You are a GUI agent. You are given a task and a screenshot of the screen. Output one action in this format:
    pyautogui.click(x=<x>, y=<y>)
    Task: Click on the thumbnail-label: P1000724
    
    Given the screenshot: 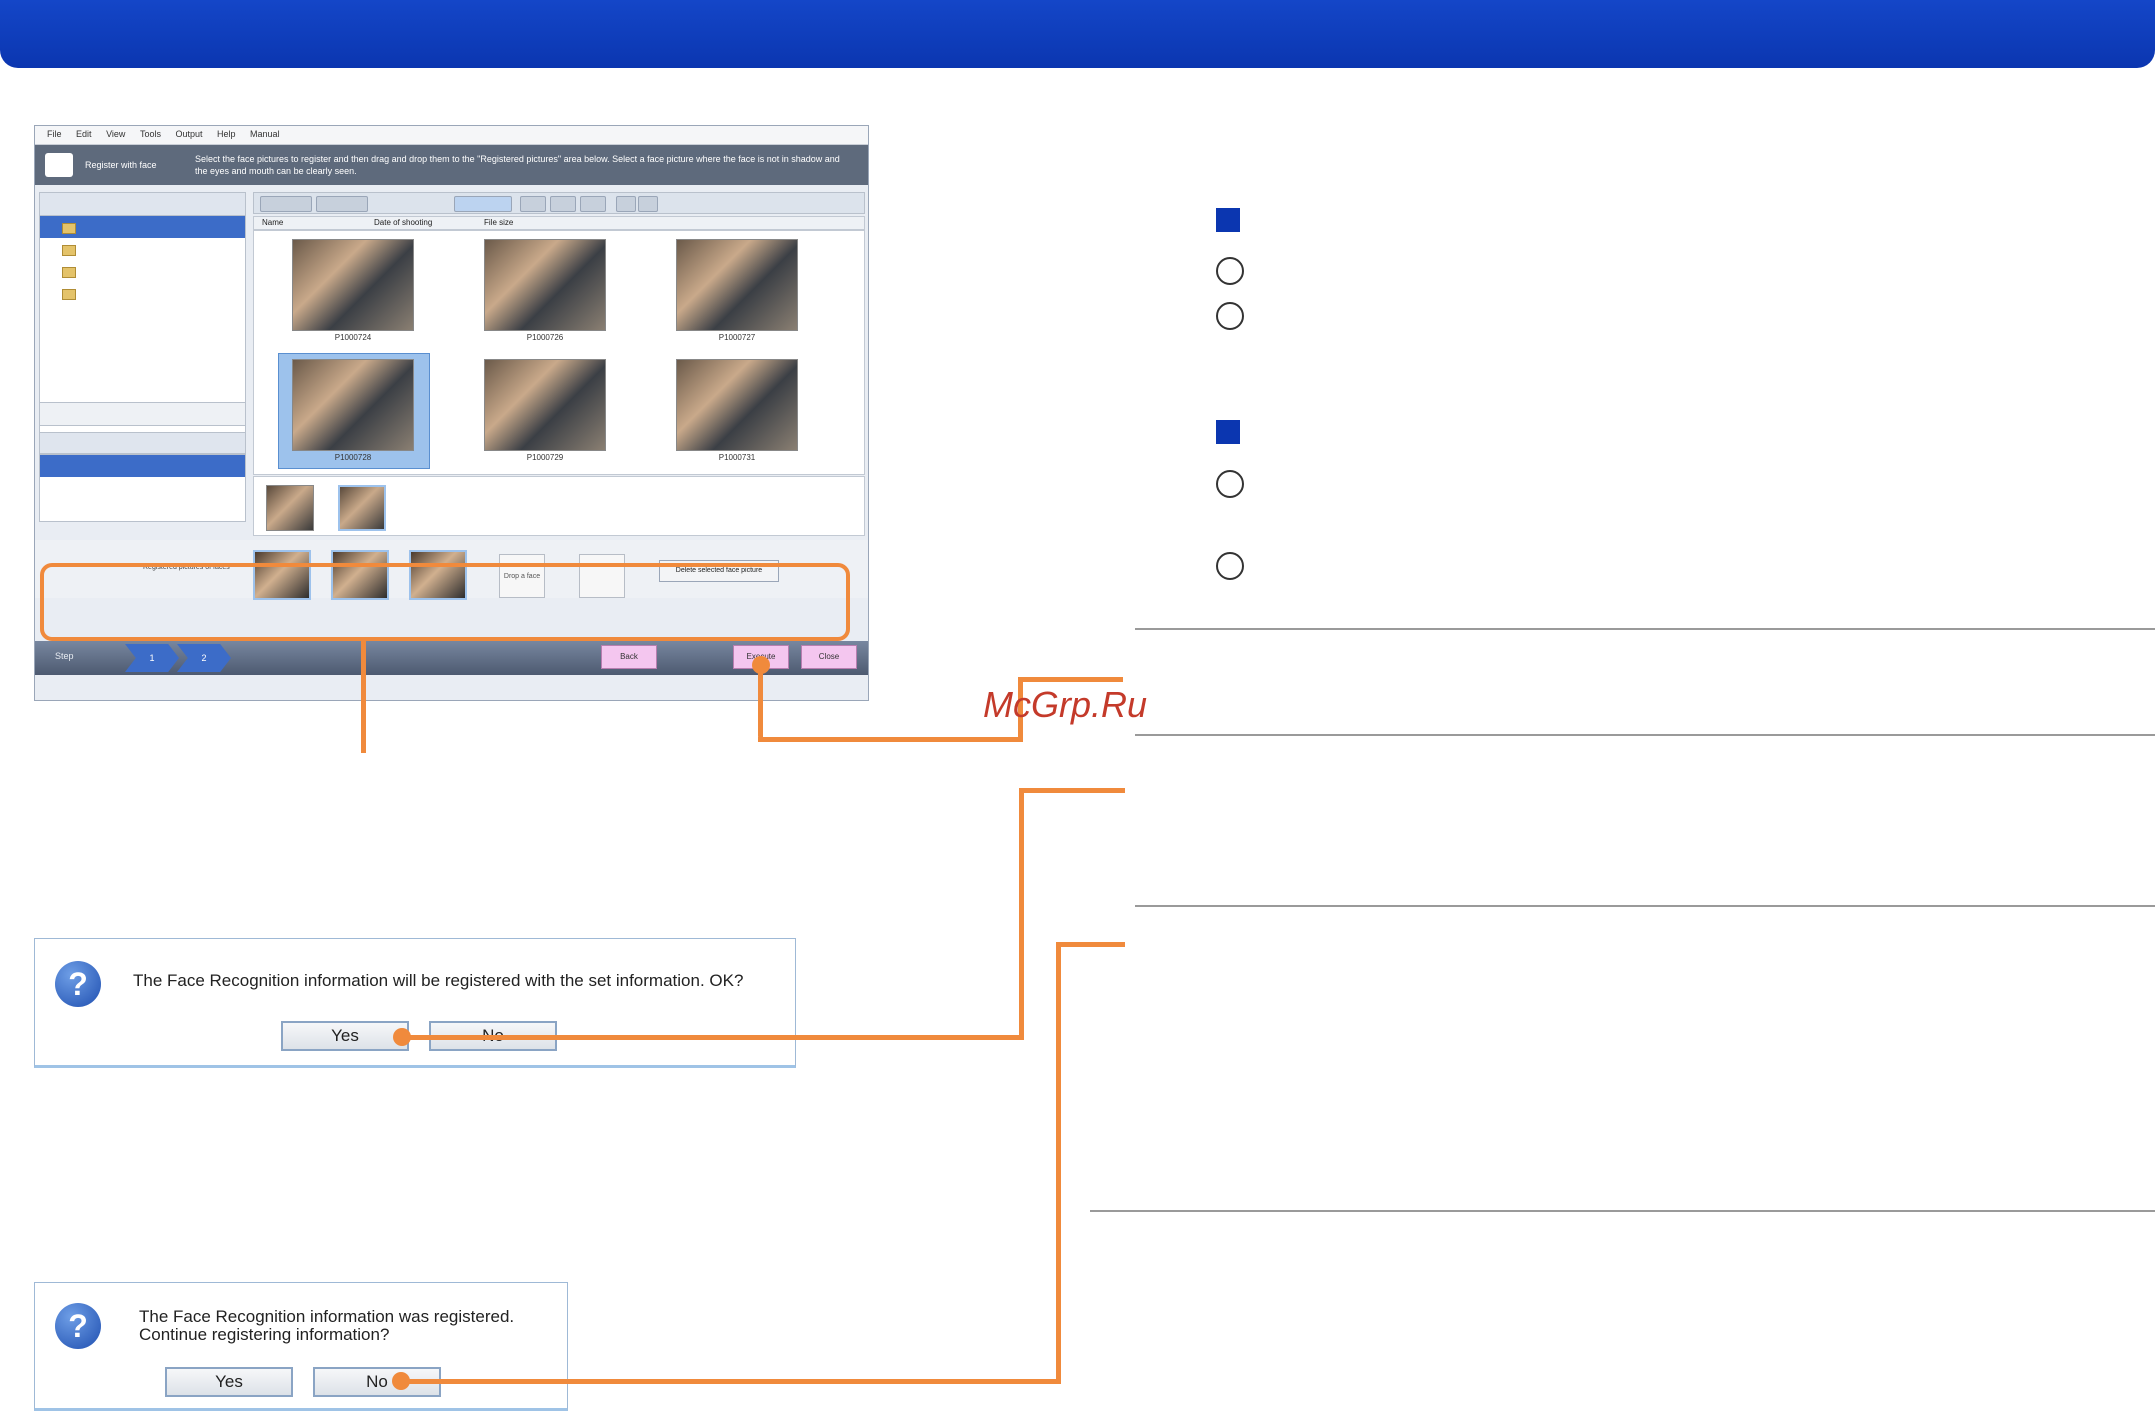 What is the action you would take?
    pyautogui.click(x=353, y=337)
    